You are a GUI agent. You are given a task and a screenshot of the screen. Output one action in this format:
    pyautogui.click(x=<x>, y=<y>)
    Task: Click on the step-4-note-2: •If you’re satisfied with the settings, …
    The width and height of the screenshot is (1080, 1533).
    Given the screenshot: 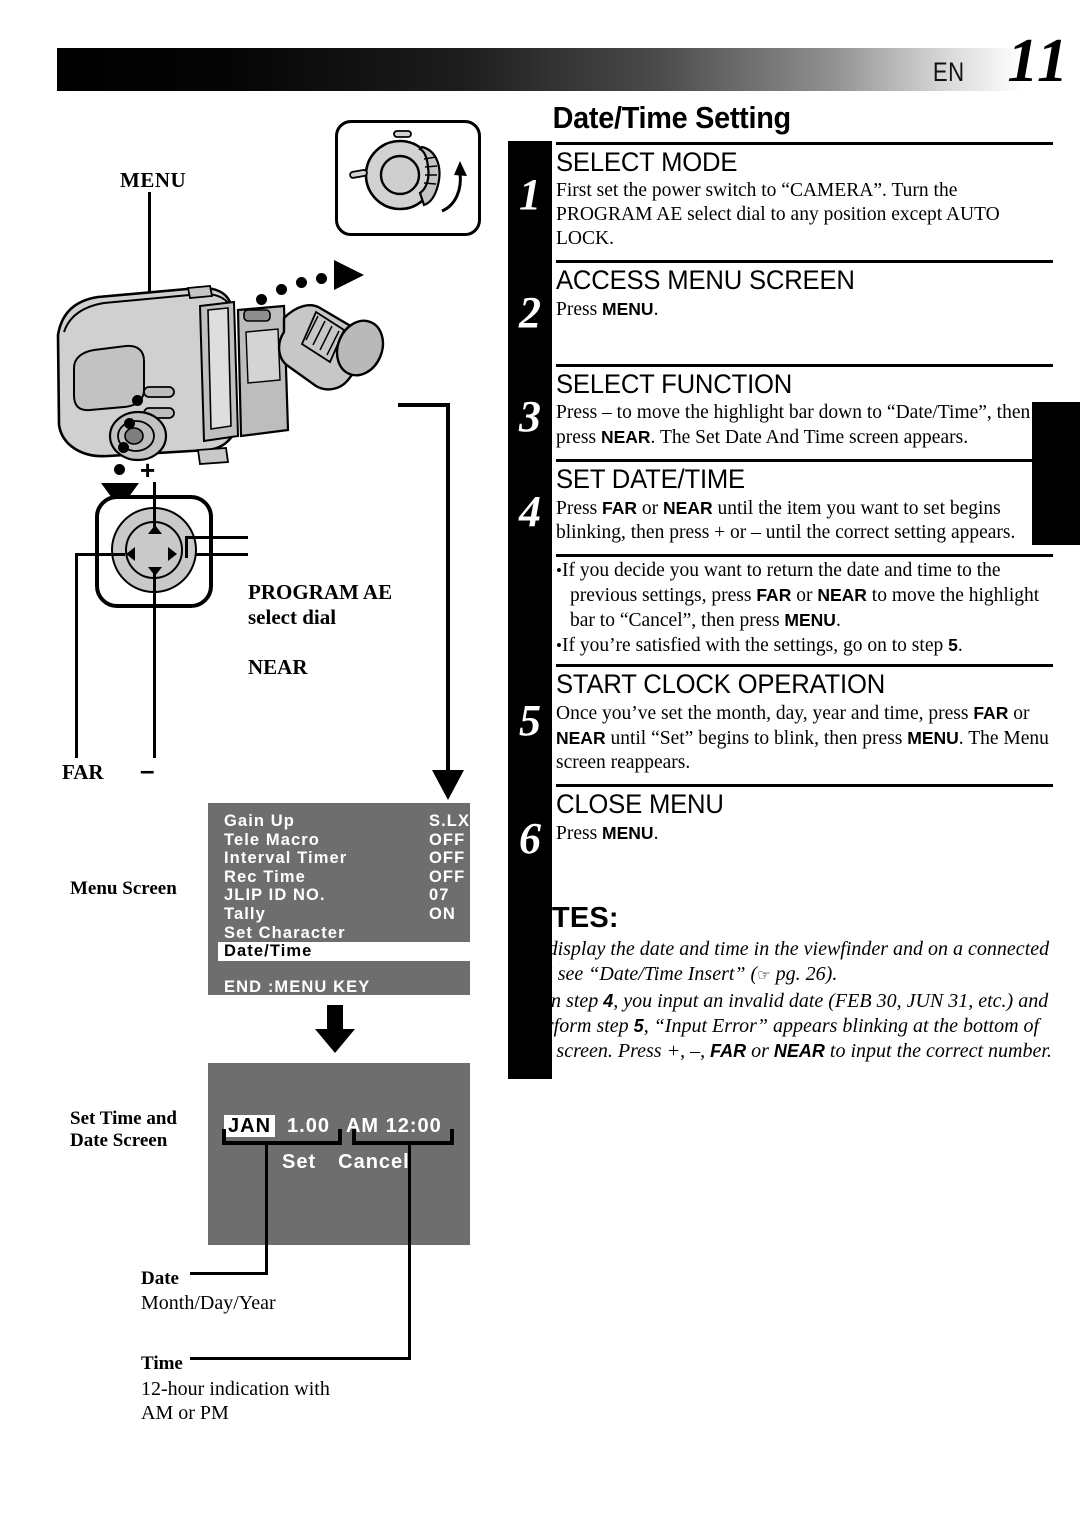 What is the action you would take?
    pyautogui.click(x=804, y=645)
    